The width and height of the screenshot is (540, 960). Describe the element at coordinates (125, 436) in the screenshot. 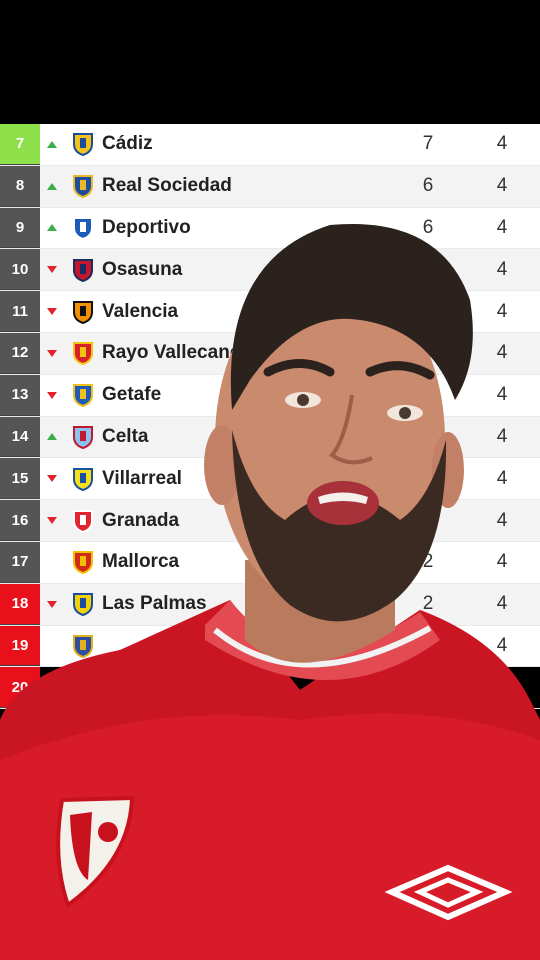

I see `team-name: Celta` at that location.